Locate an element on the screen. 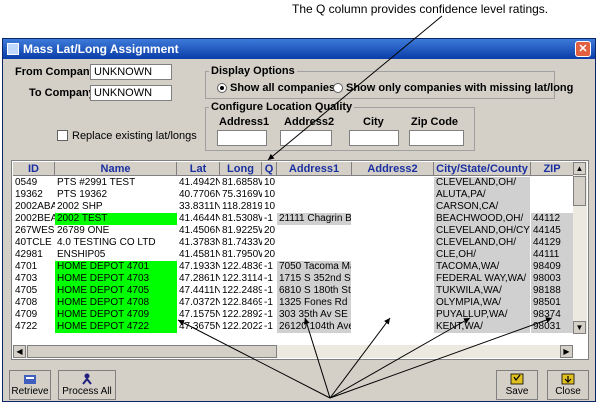  cell-addr1: 21111 Chagrin Blv is located at coordinates (314, 219).